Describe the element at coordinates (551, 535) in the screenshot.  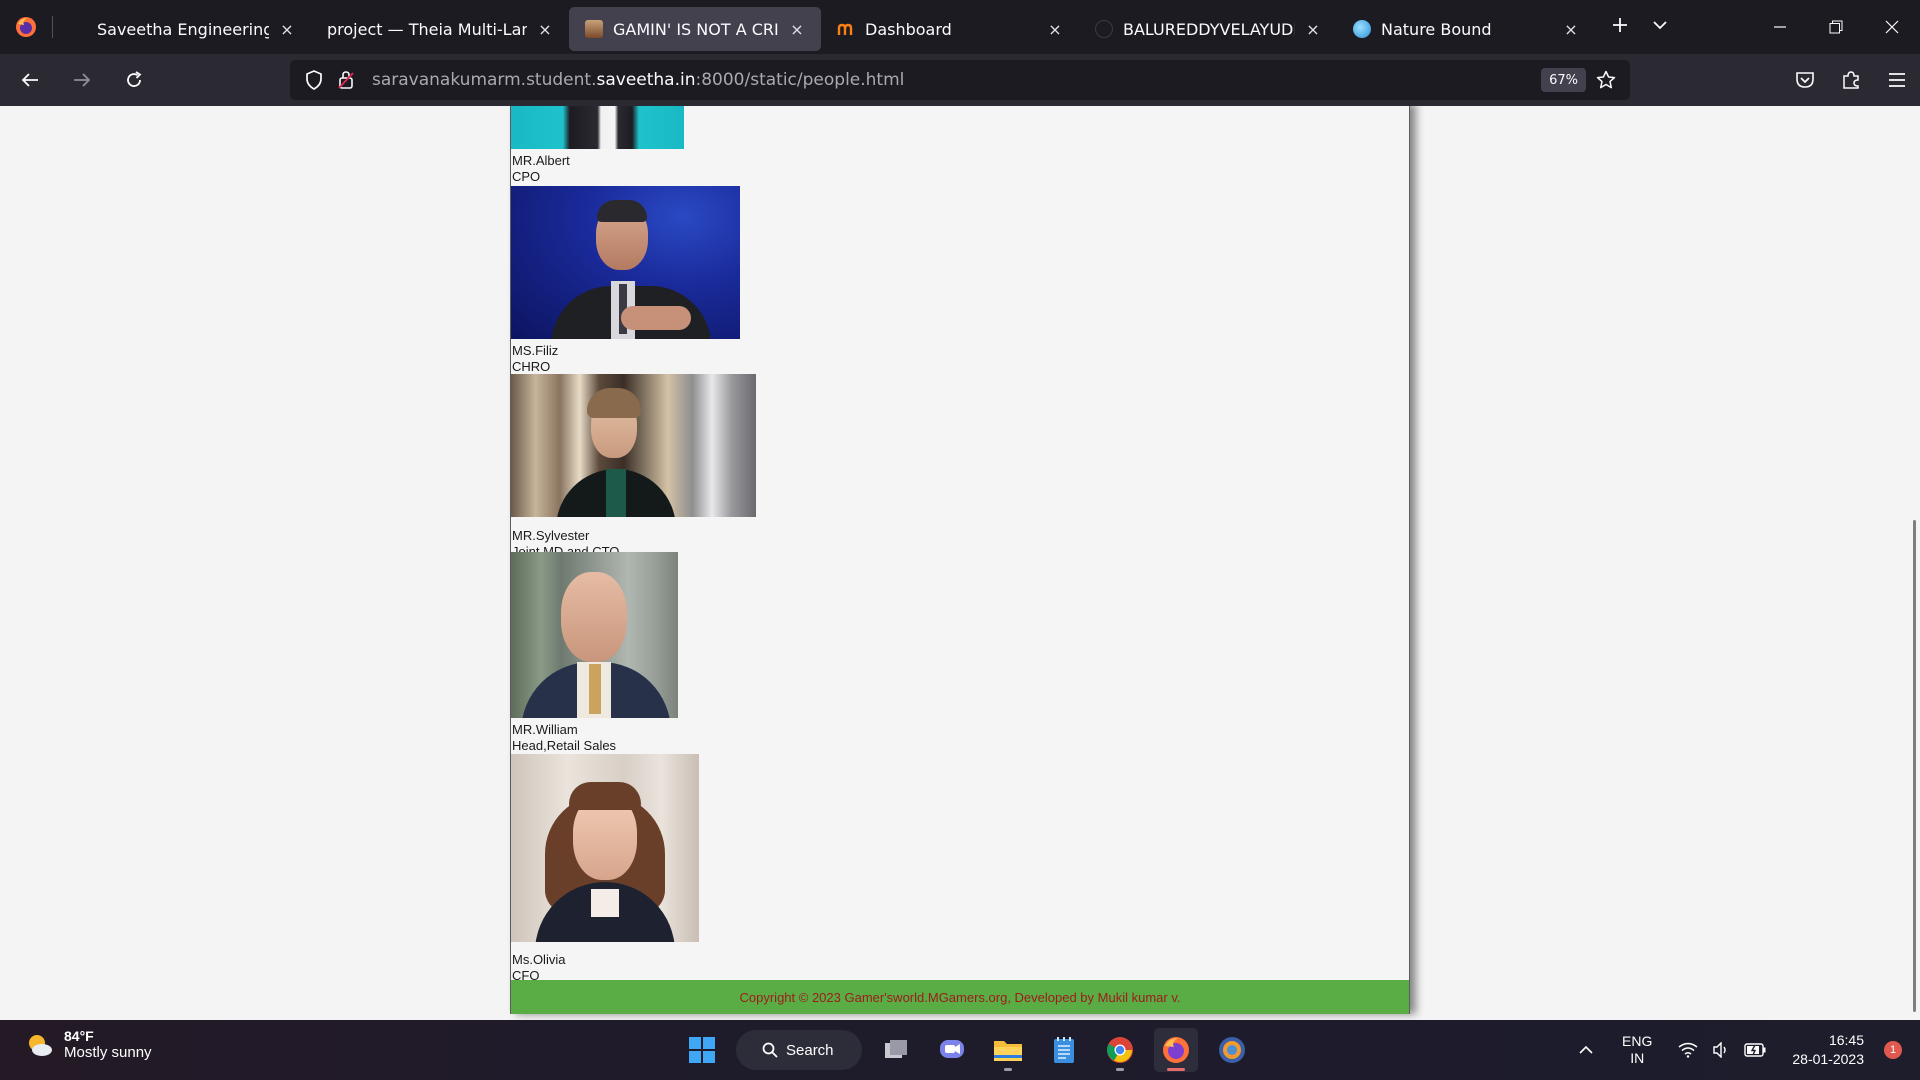
I see `person-name: MR.Sylvester` at that location.